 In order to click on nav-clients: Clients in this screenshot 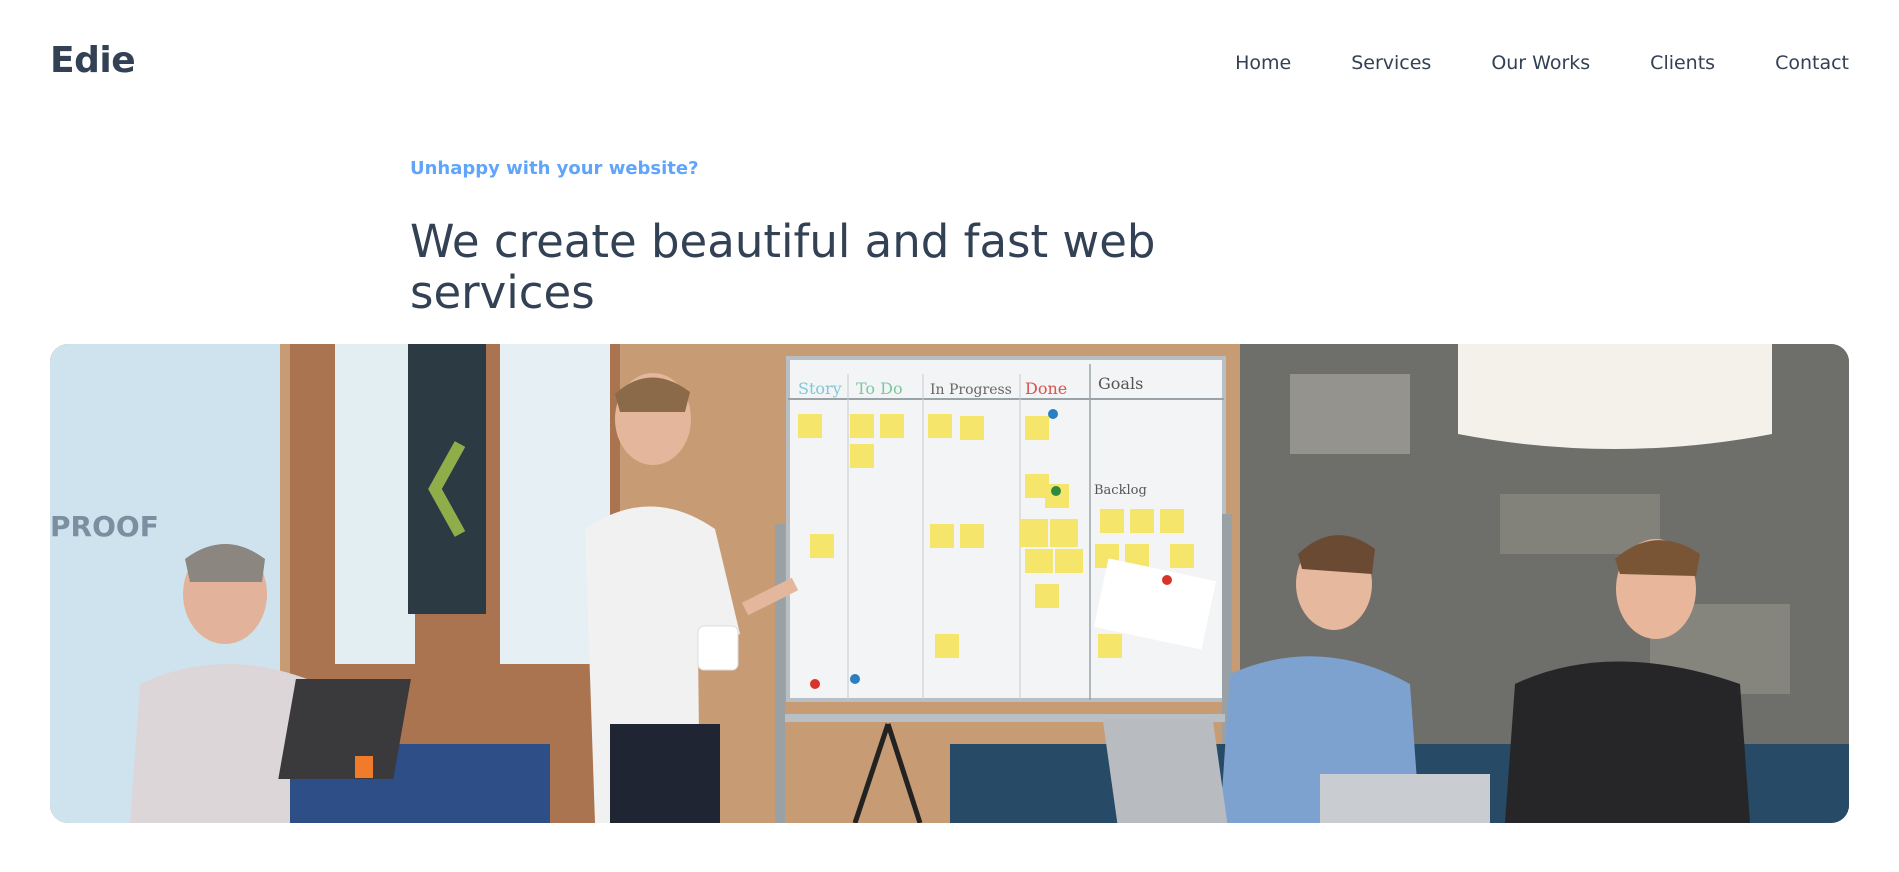, I will do `click(1682, 63)`.